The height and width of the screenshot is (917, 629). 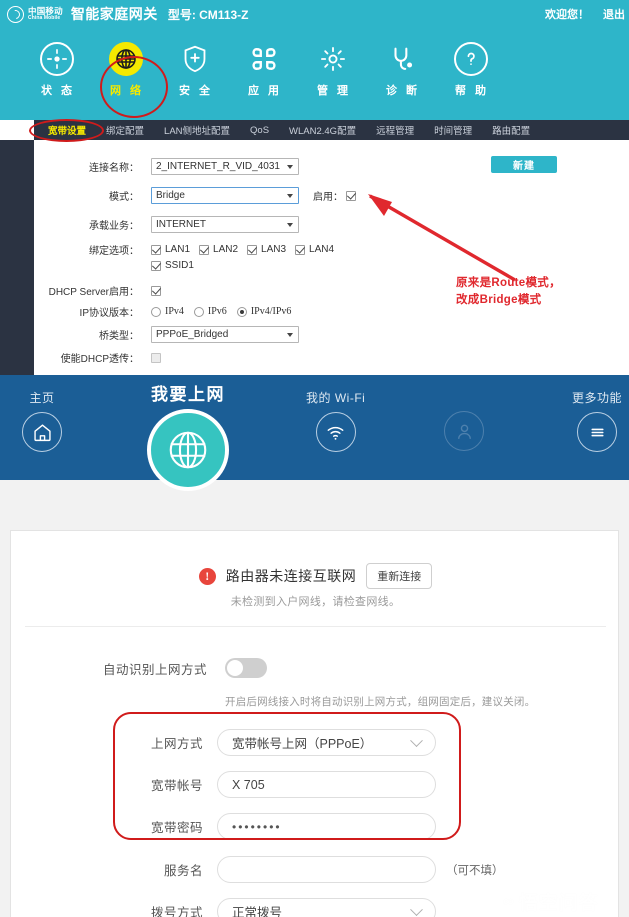 What do you see at coordinates (56, 59) in the screenshot?
I see `status-target-icon` at bounding box center [56, 59].